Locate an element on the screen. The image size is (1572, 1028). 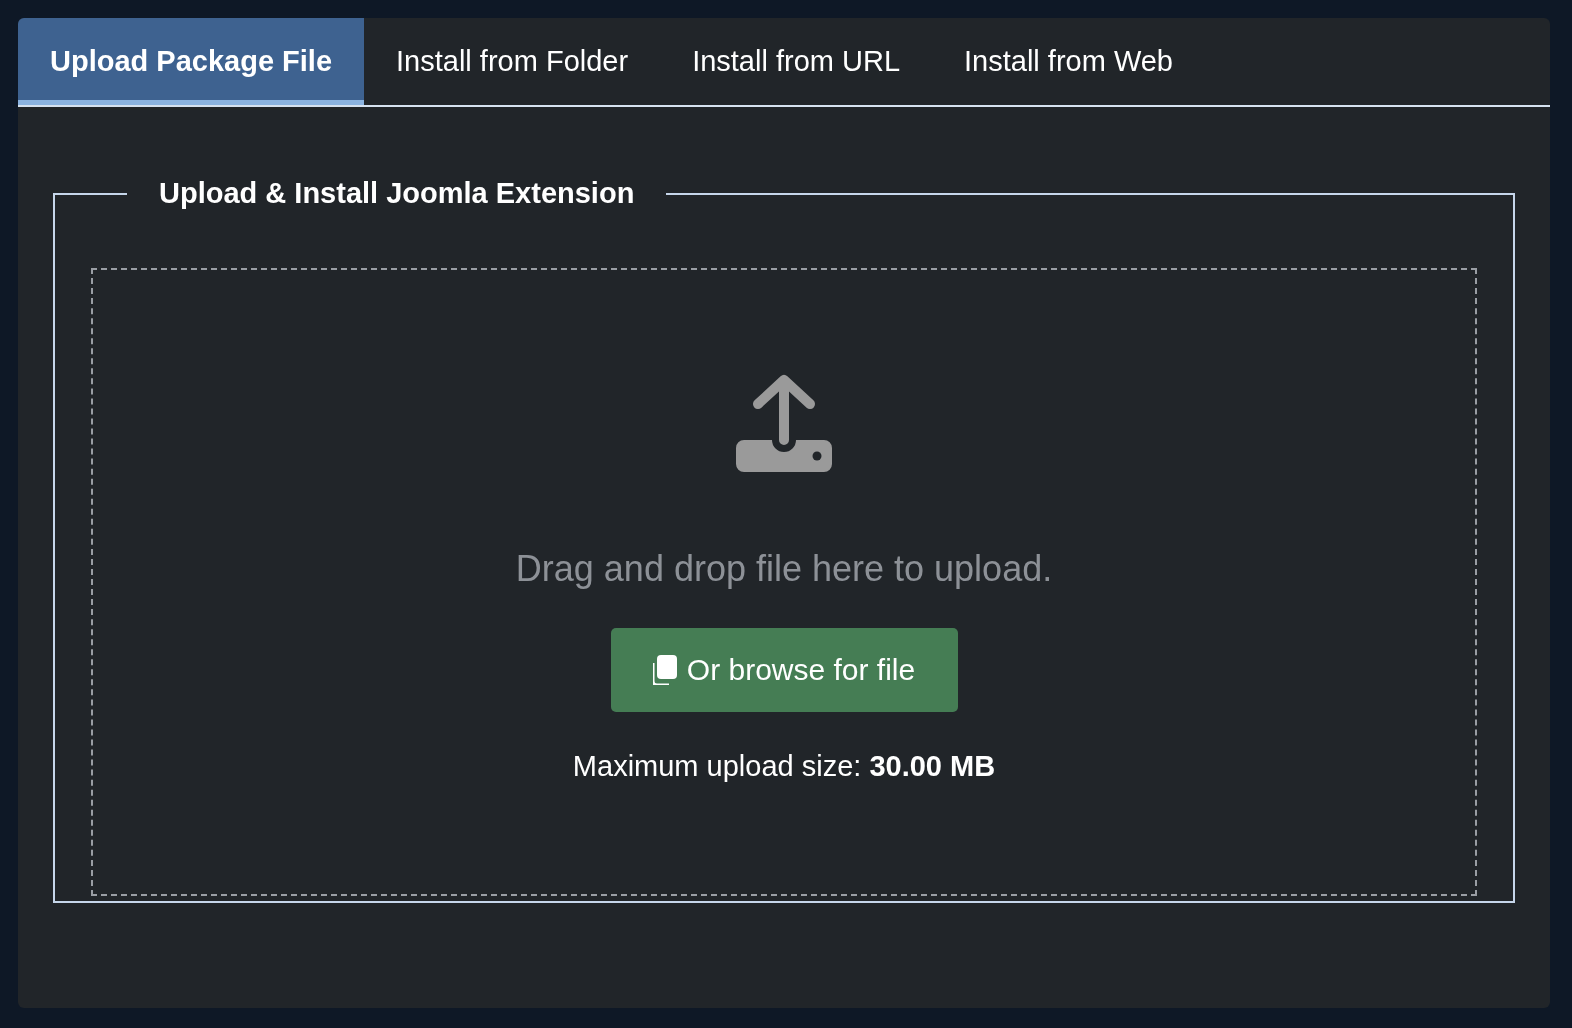
upload-icon is located at coordinates (784, 423).